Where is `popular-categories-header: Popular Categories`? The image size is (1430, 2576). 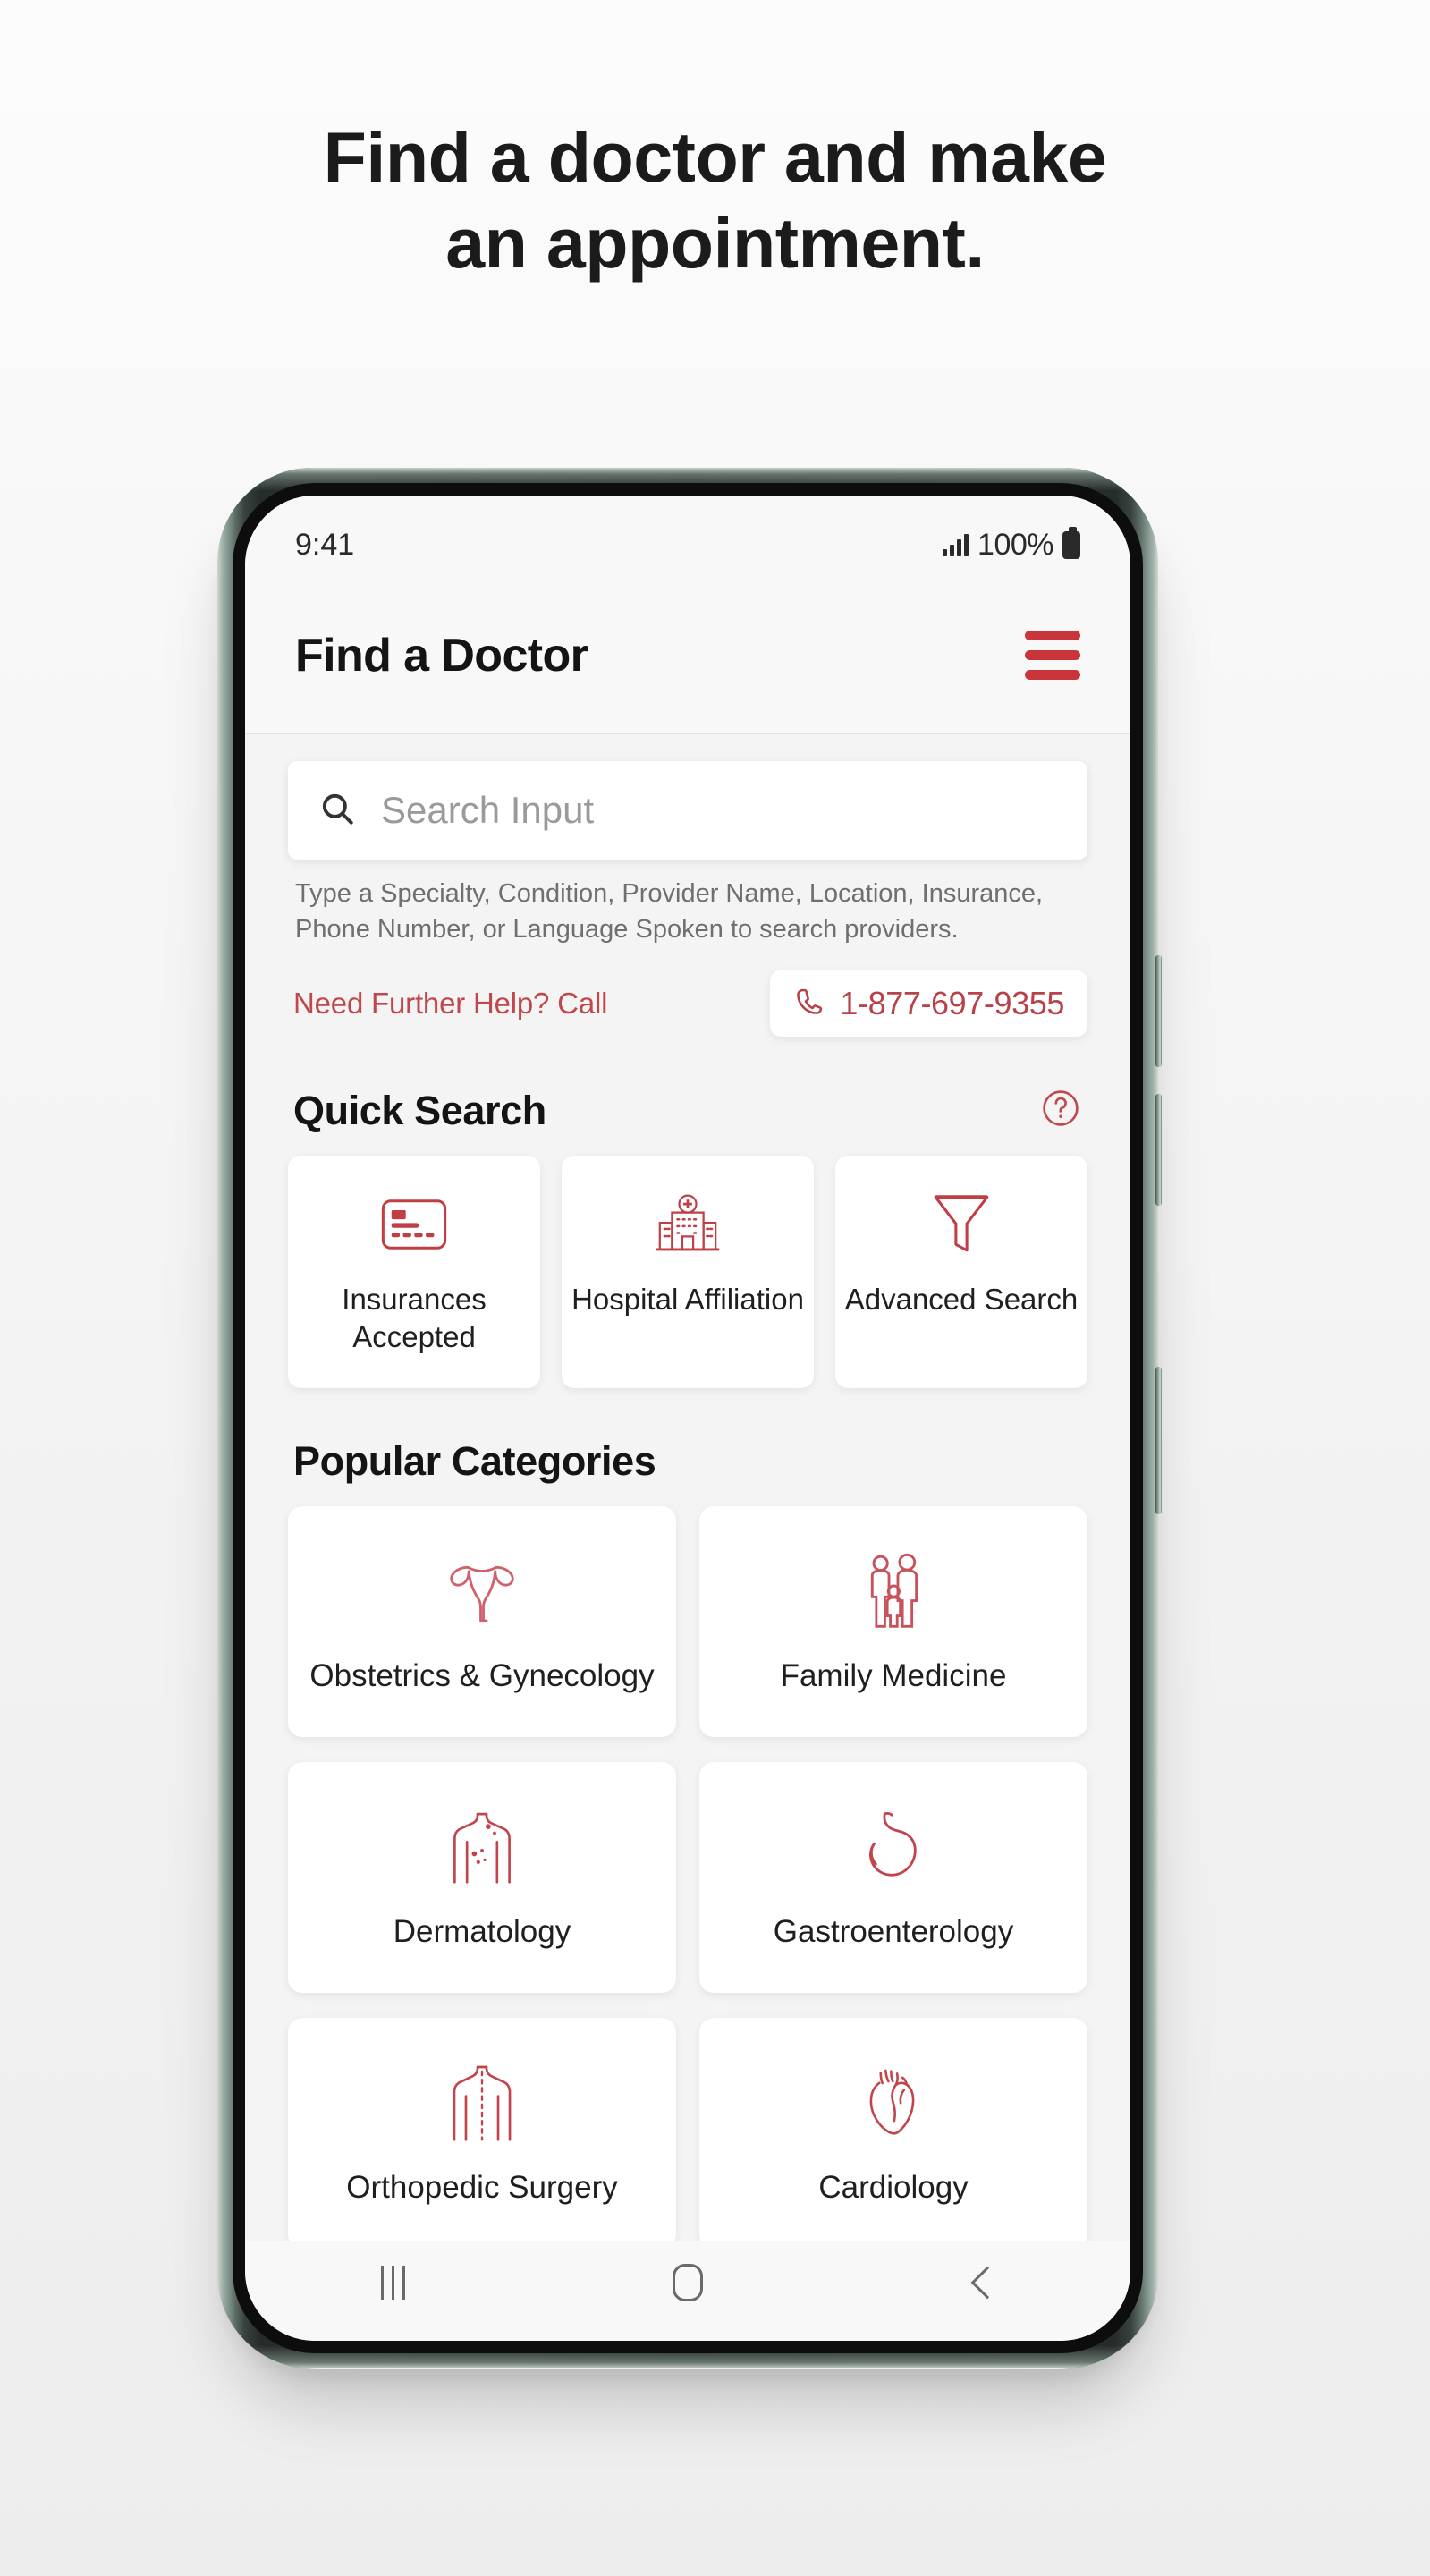
popular-categories-header: Popular Categories is located at coordinates (687, 1461).